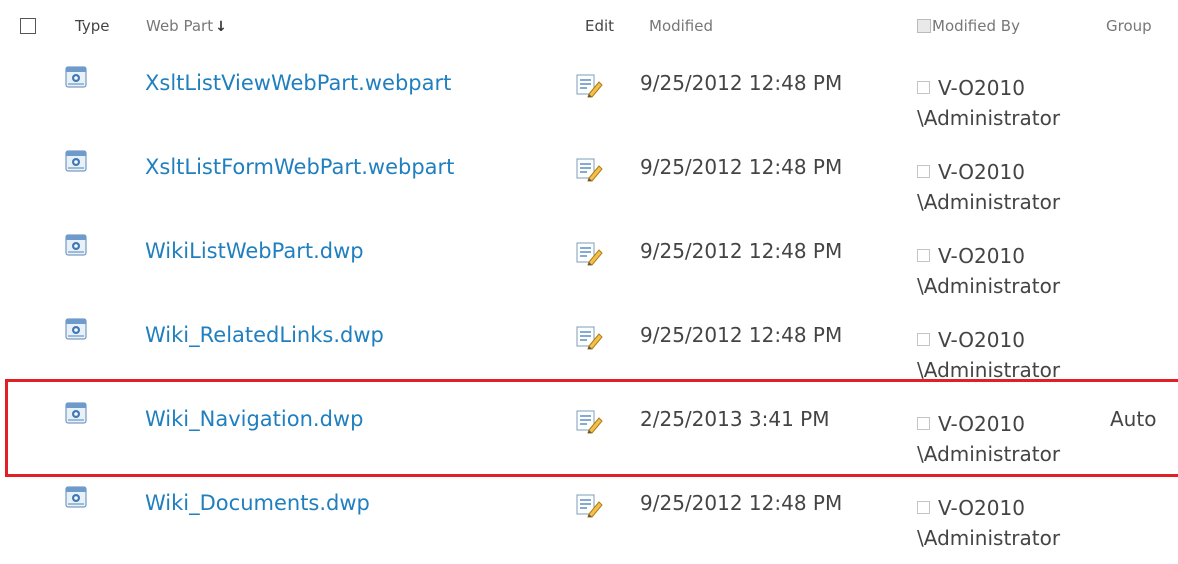 This screenshot has height=564, width=1178. I want to click on column-header-modified-by: Modified By, so click(968, 26).